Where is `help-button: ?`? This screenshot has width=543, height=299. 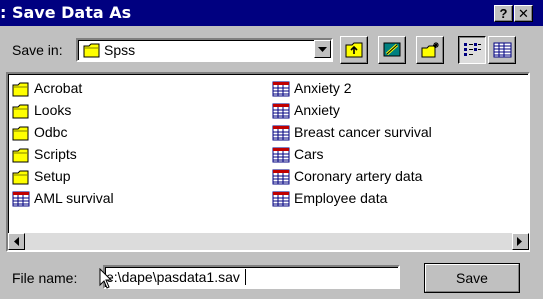
help-button: ? is located at coordinates (503, 13).